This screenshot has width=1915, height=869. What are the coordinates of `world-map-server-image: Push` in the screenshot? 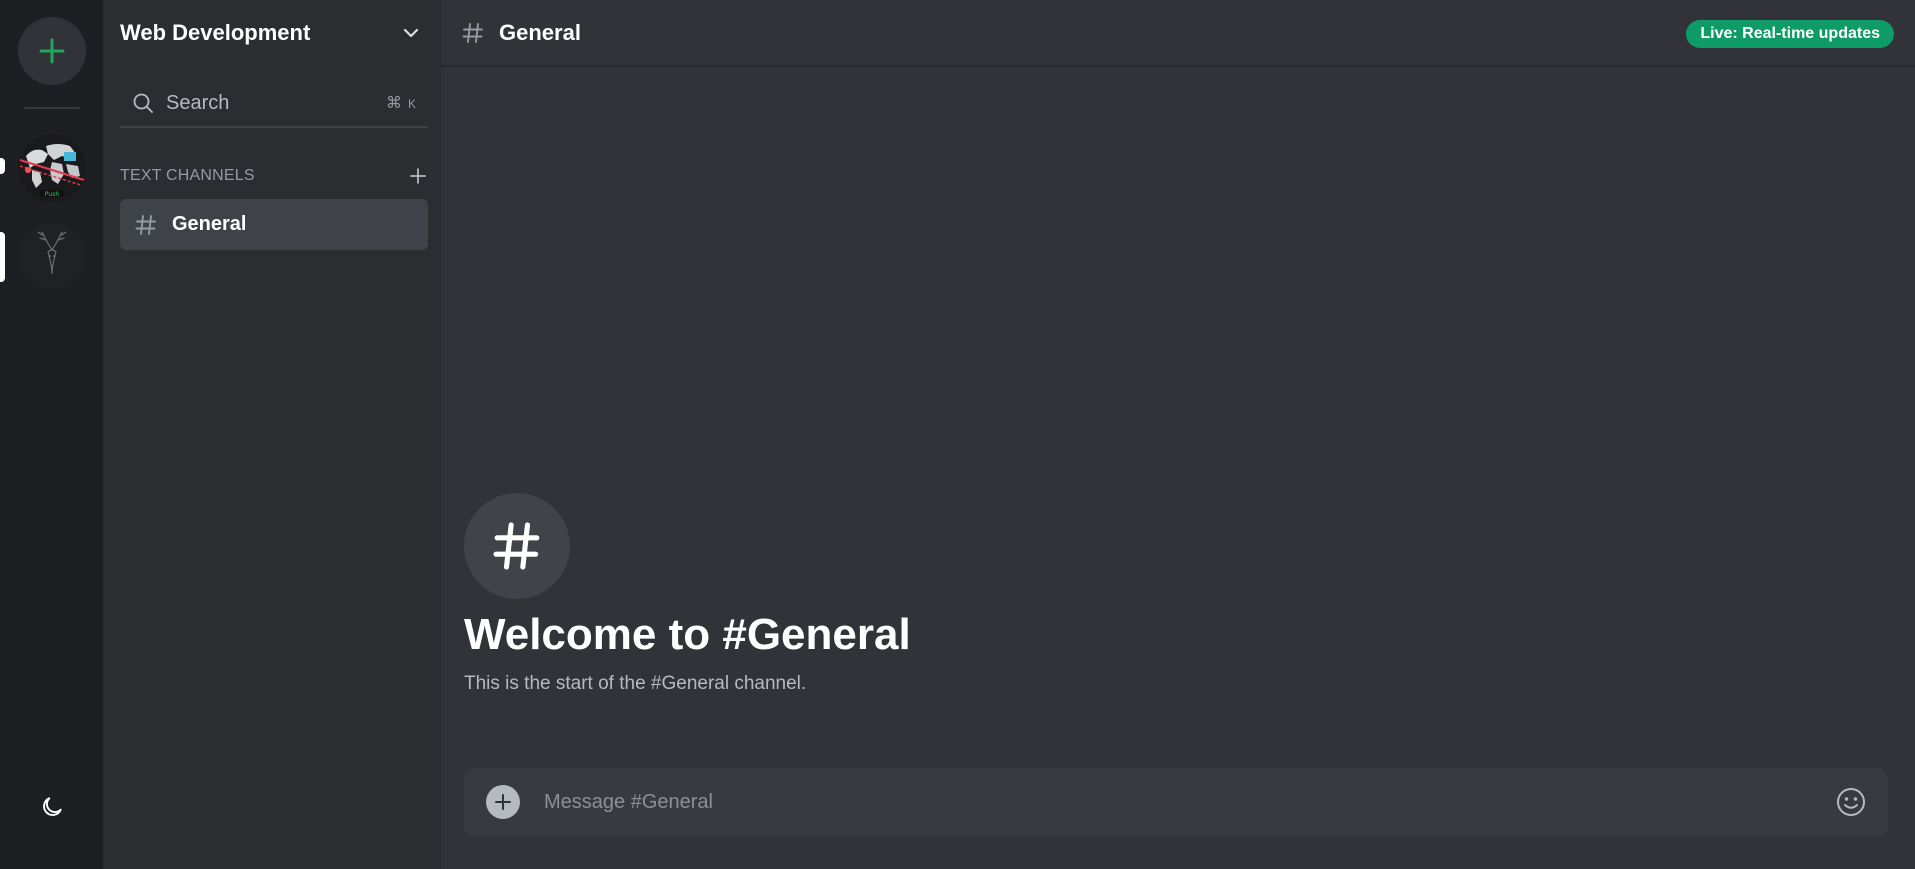 It's located at (52, 168).